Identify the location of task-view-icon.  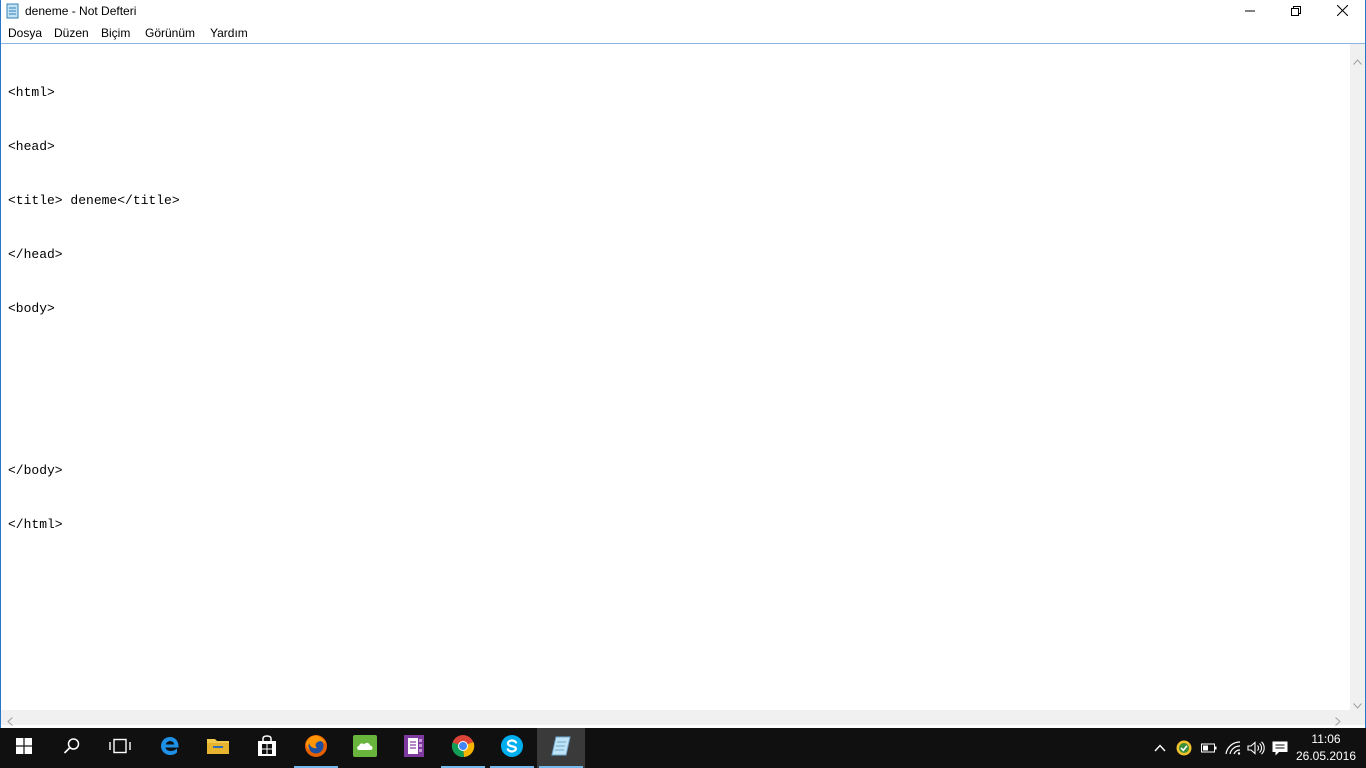
(120, 748).